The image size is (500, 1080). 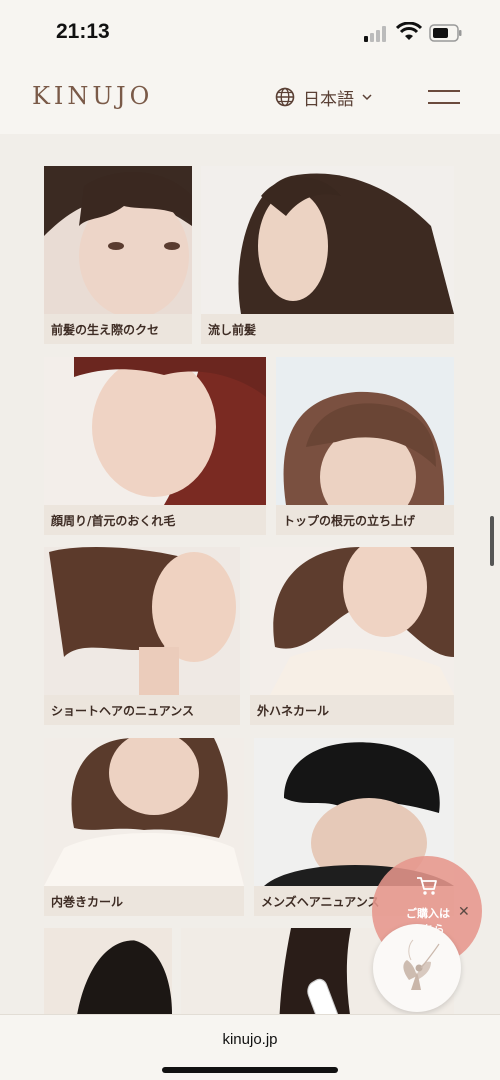 What do you see at coordinates (123, 711) in the screenshot?
I see `card-label: ショートヘアのニュアンス` at bounding box center [123, 711].